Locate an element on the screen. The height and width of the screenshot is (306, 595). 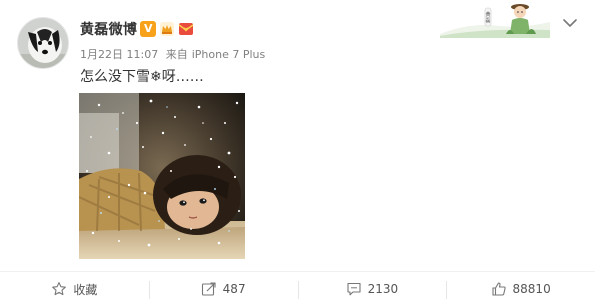
decorative-banner: 黄 磊 is located at coordinates (495, 19).